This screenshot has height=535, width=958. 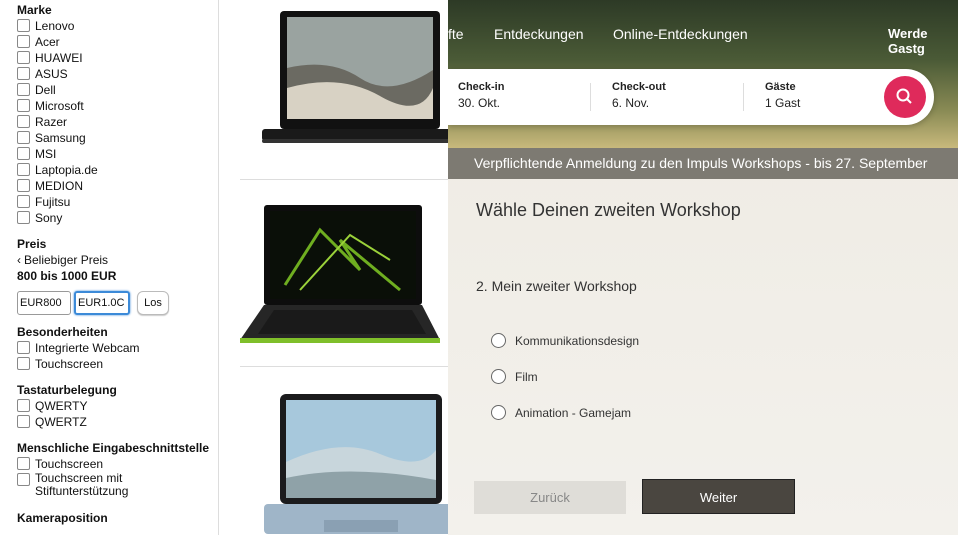 I want to click on back-button: Zurück, so click(x=550, y=497).